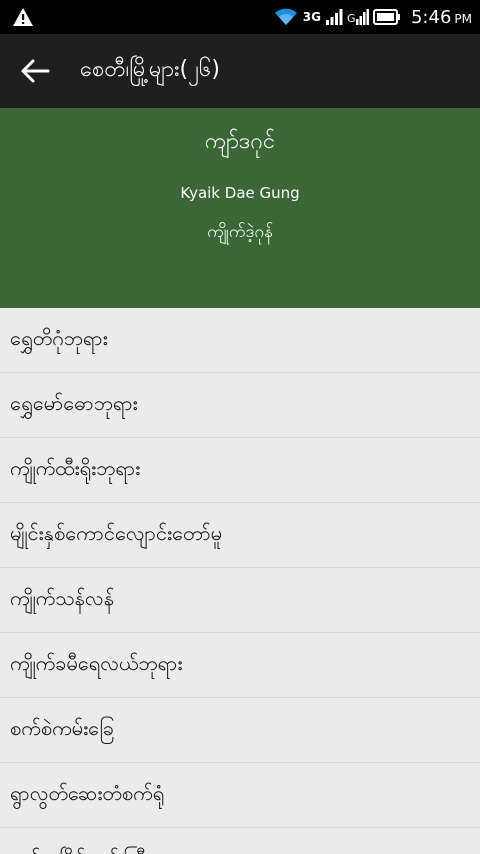 The image size is (480, 854). Describe the element at coordinates (240, 470) in the screenshot. I see `list-item: ကျိုက်ထီးရိုးဘုရား` at that location.